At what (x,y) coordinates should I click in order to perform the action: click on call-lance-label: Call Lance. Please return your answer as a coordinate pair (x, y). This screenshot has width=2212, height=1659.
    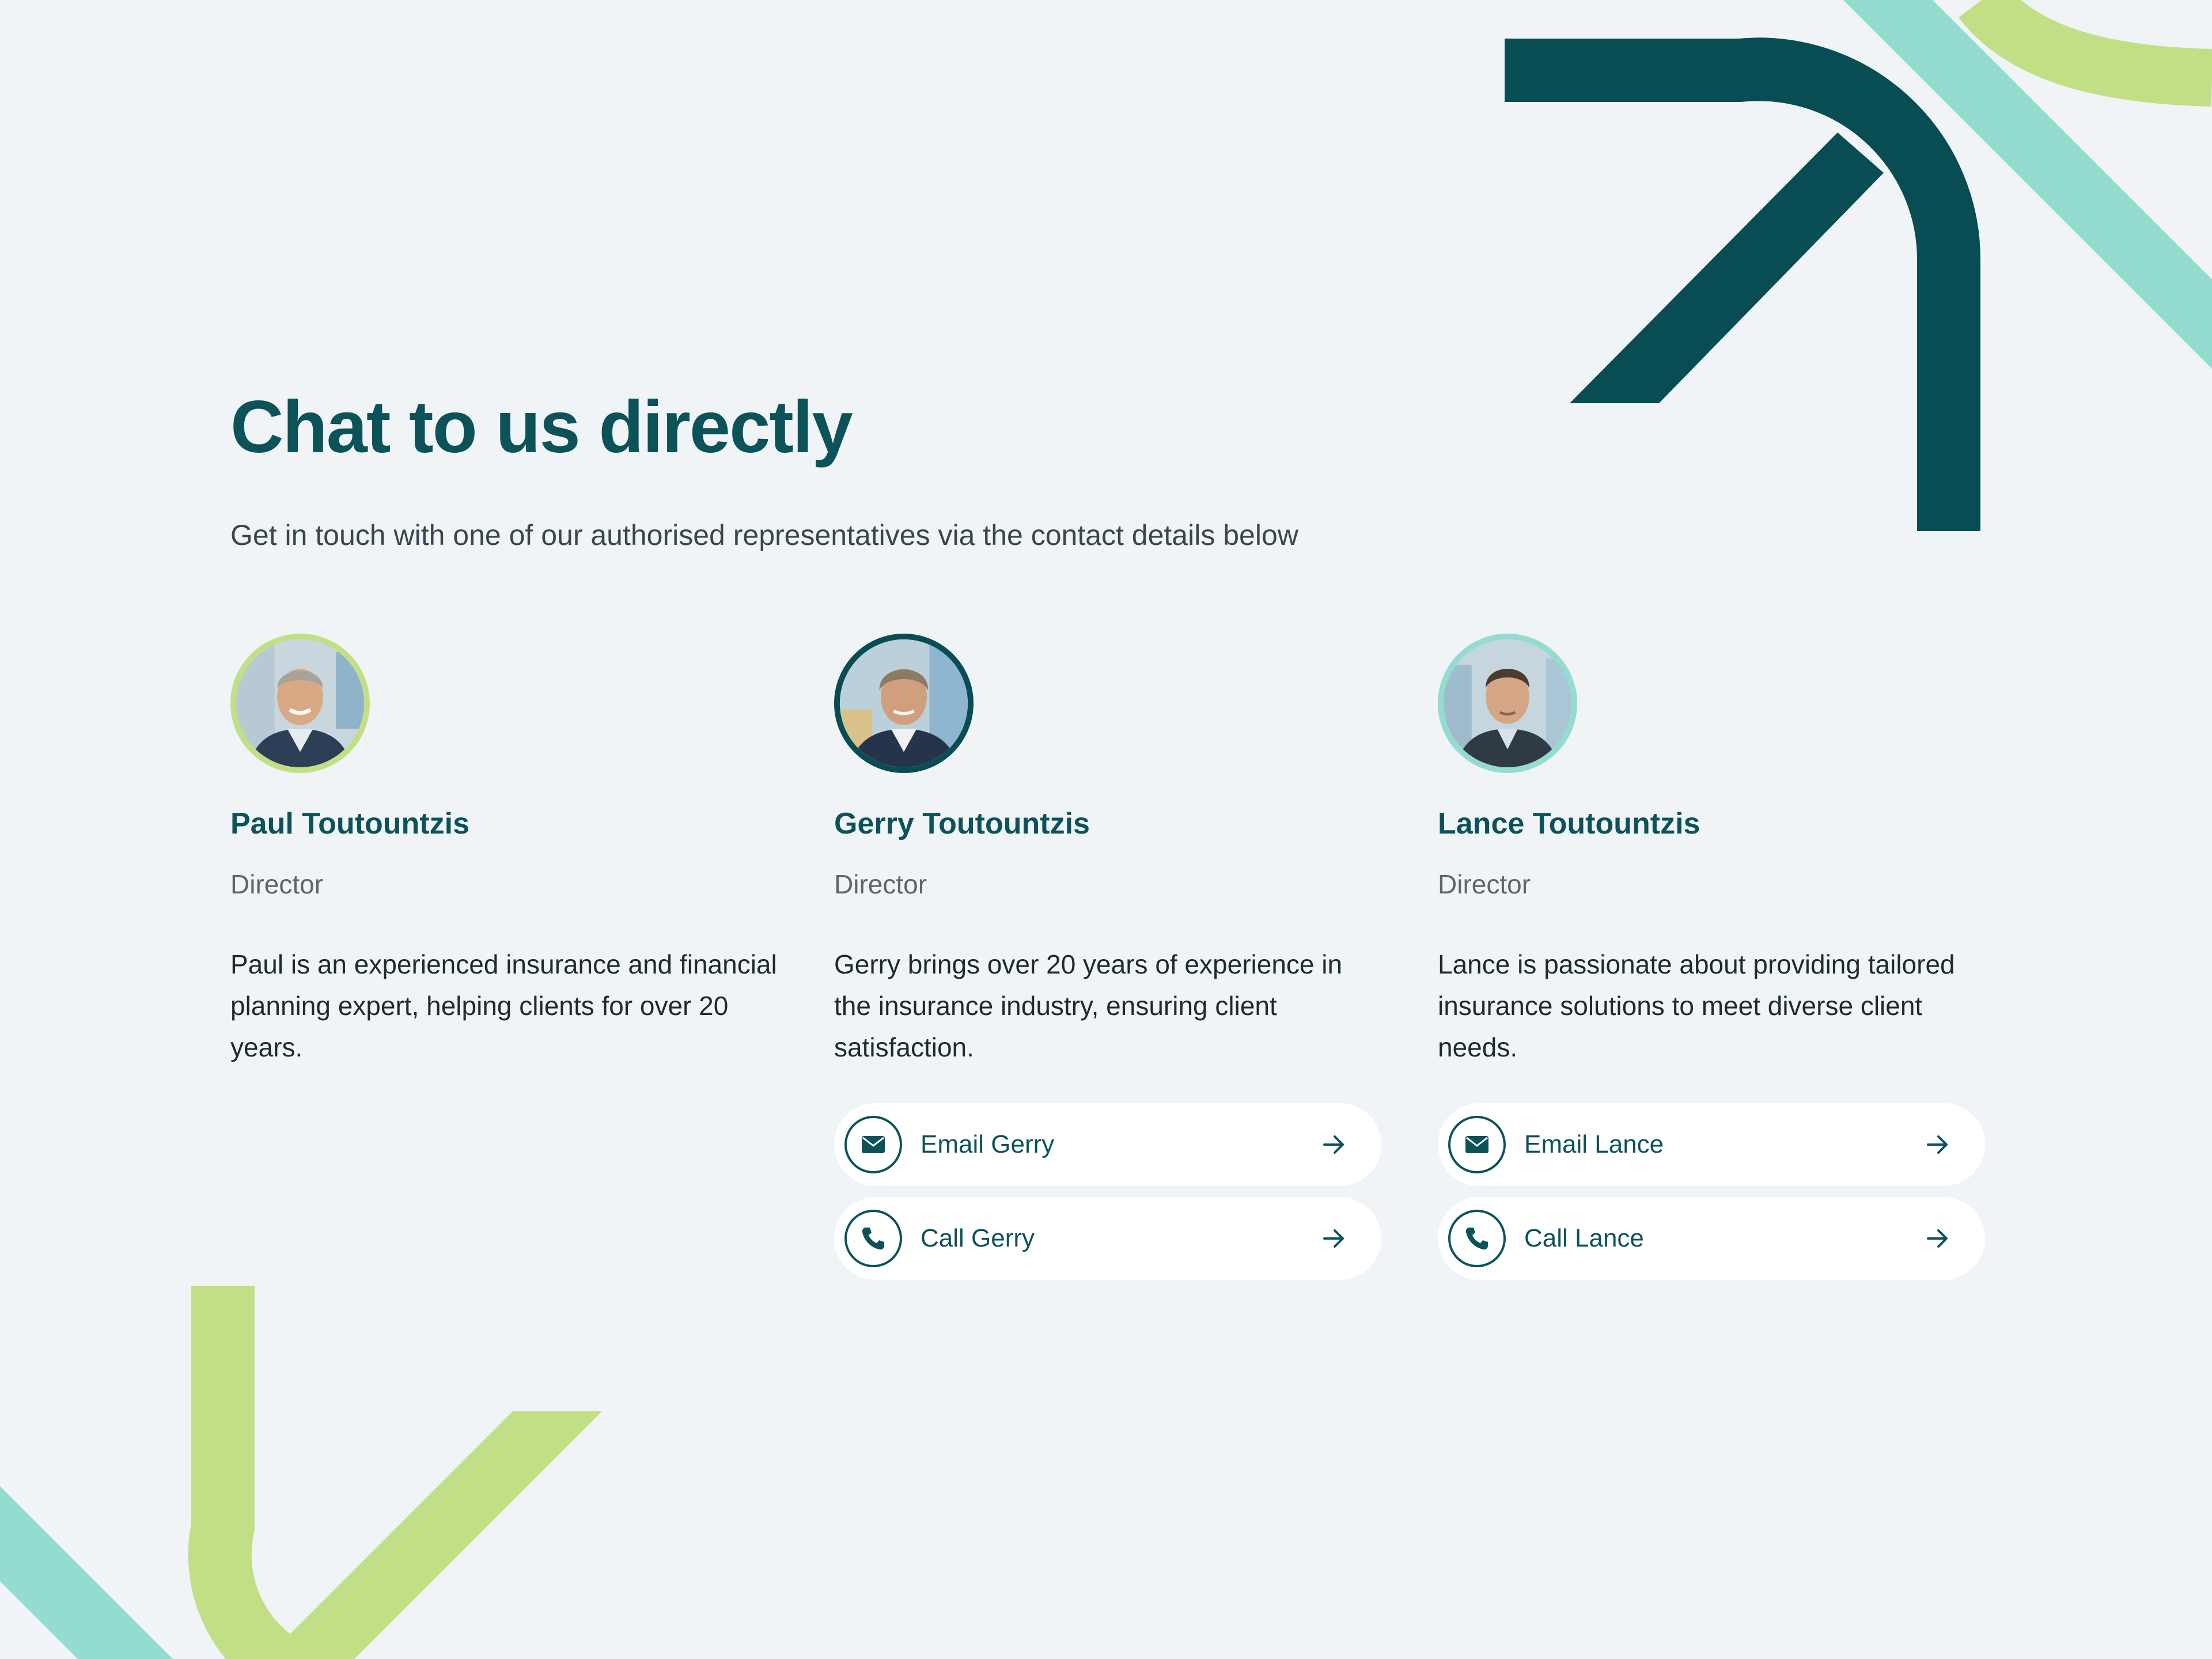
    Looking at the image, I should click on (1584, 1238).